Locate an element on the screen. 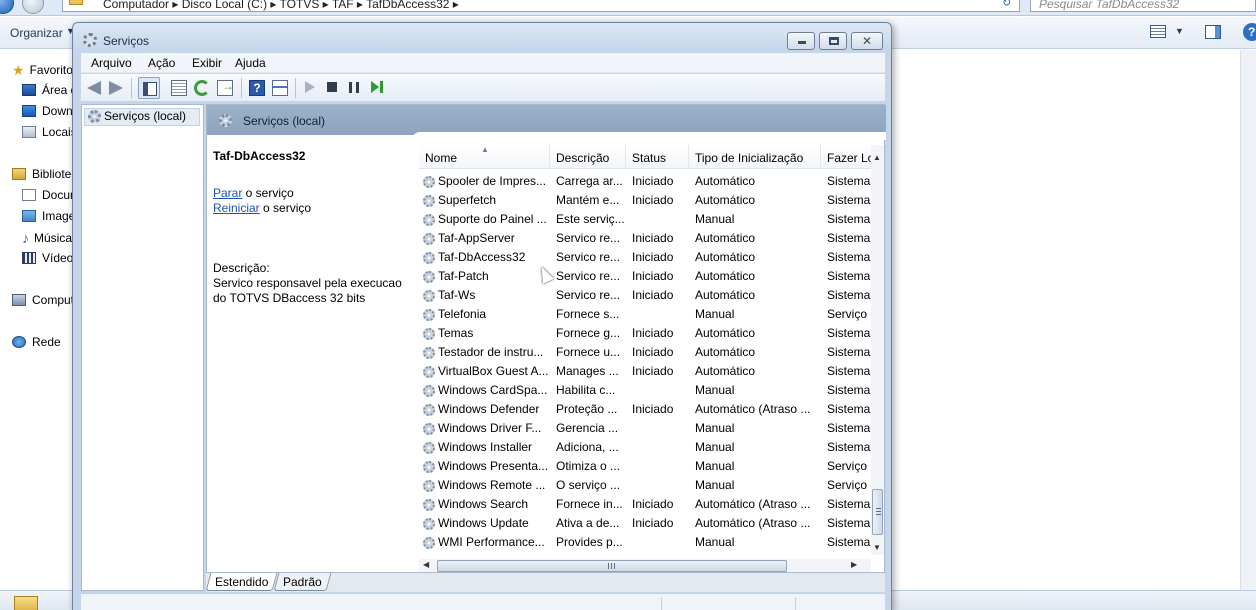 This screenshot has height=610, width=1256. menu-ajuda: Ajuda is located at coordinates (250, 63).